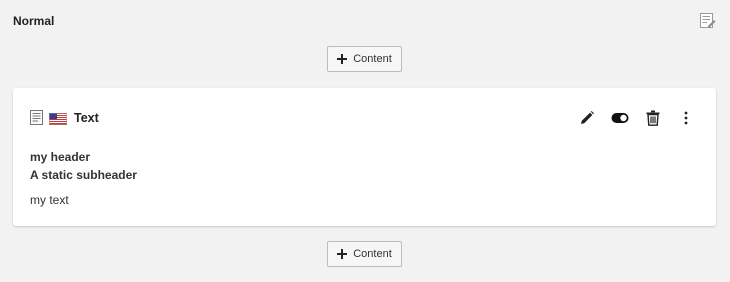 Image resolution: width=730 pixels, height=282 pixels. Describe the element at coordinates (34, 21) in the screenshot. I see `column-header: Normal` at that location.